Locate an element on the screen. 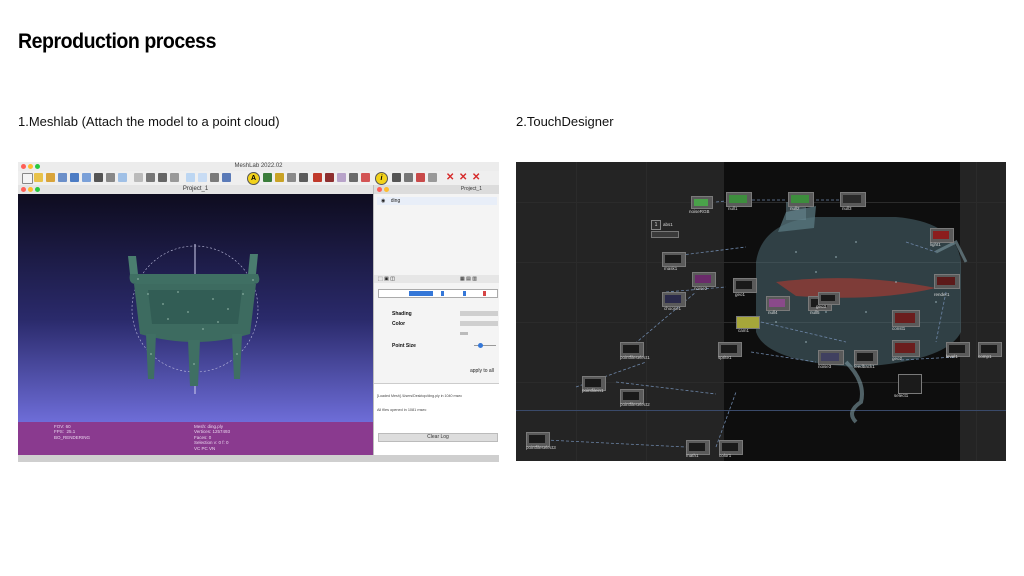 The height and width of the screenshot is (576, 1024). slide-title: Reproduction process is located at coordinates (117, 41).